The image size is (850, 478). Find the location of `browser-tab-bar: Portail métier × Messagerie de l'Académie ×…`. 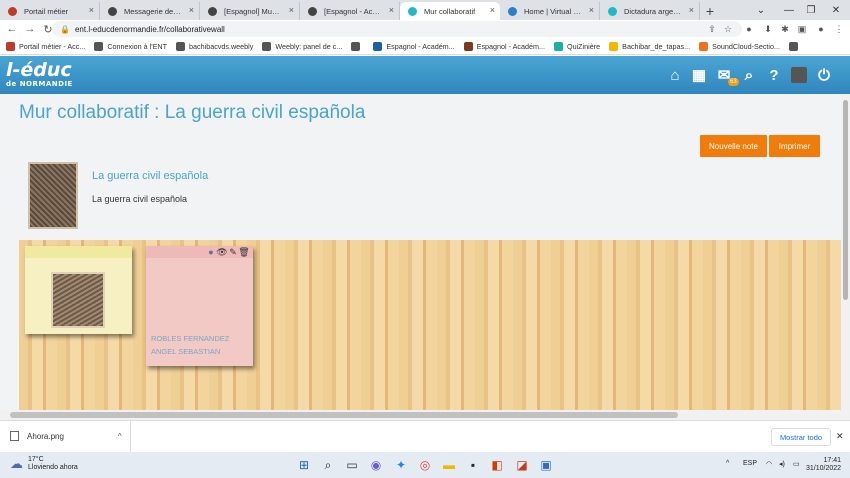

browser-tab-bar: Portail métier × Messagerie de l'Académie ×… is located at coordinates (425, 10).